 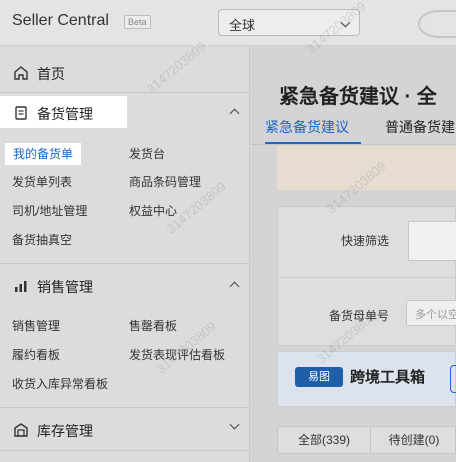 I want to click on beta-badge: Beta, so click(x=137, y=22).